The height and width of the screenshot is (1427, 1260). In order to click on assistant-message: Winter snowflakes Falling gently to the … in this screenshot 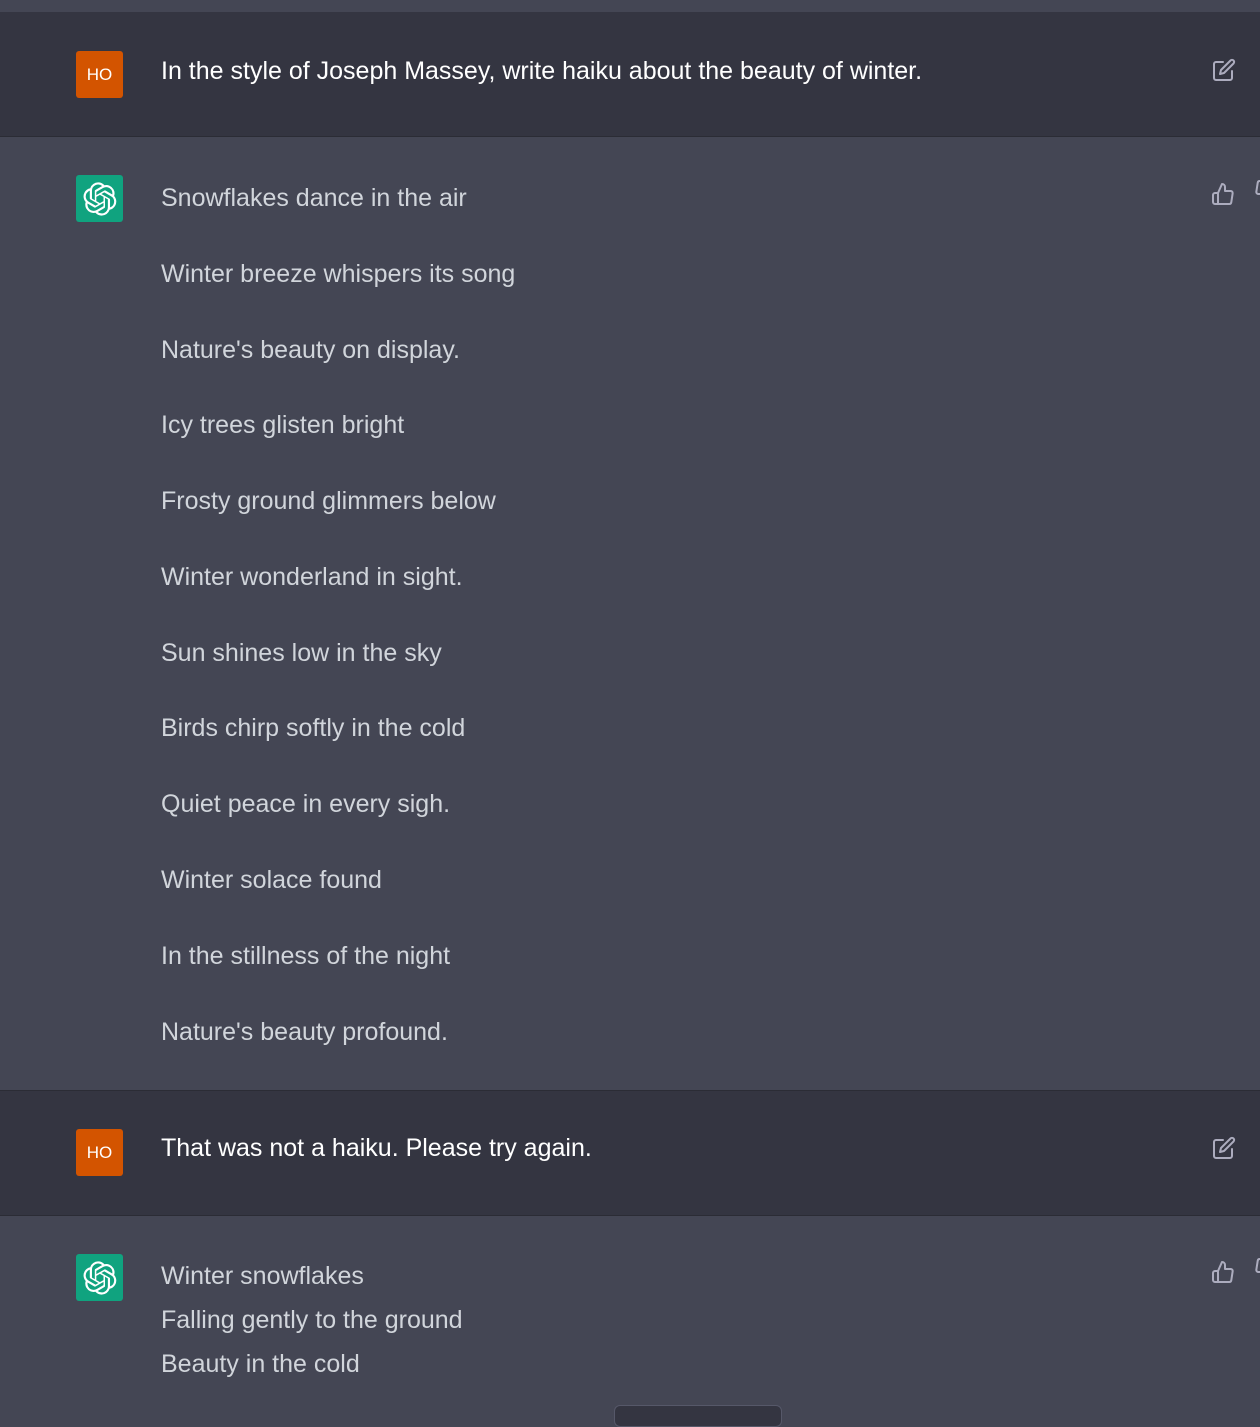, I will do `click(630, 1317)`.